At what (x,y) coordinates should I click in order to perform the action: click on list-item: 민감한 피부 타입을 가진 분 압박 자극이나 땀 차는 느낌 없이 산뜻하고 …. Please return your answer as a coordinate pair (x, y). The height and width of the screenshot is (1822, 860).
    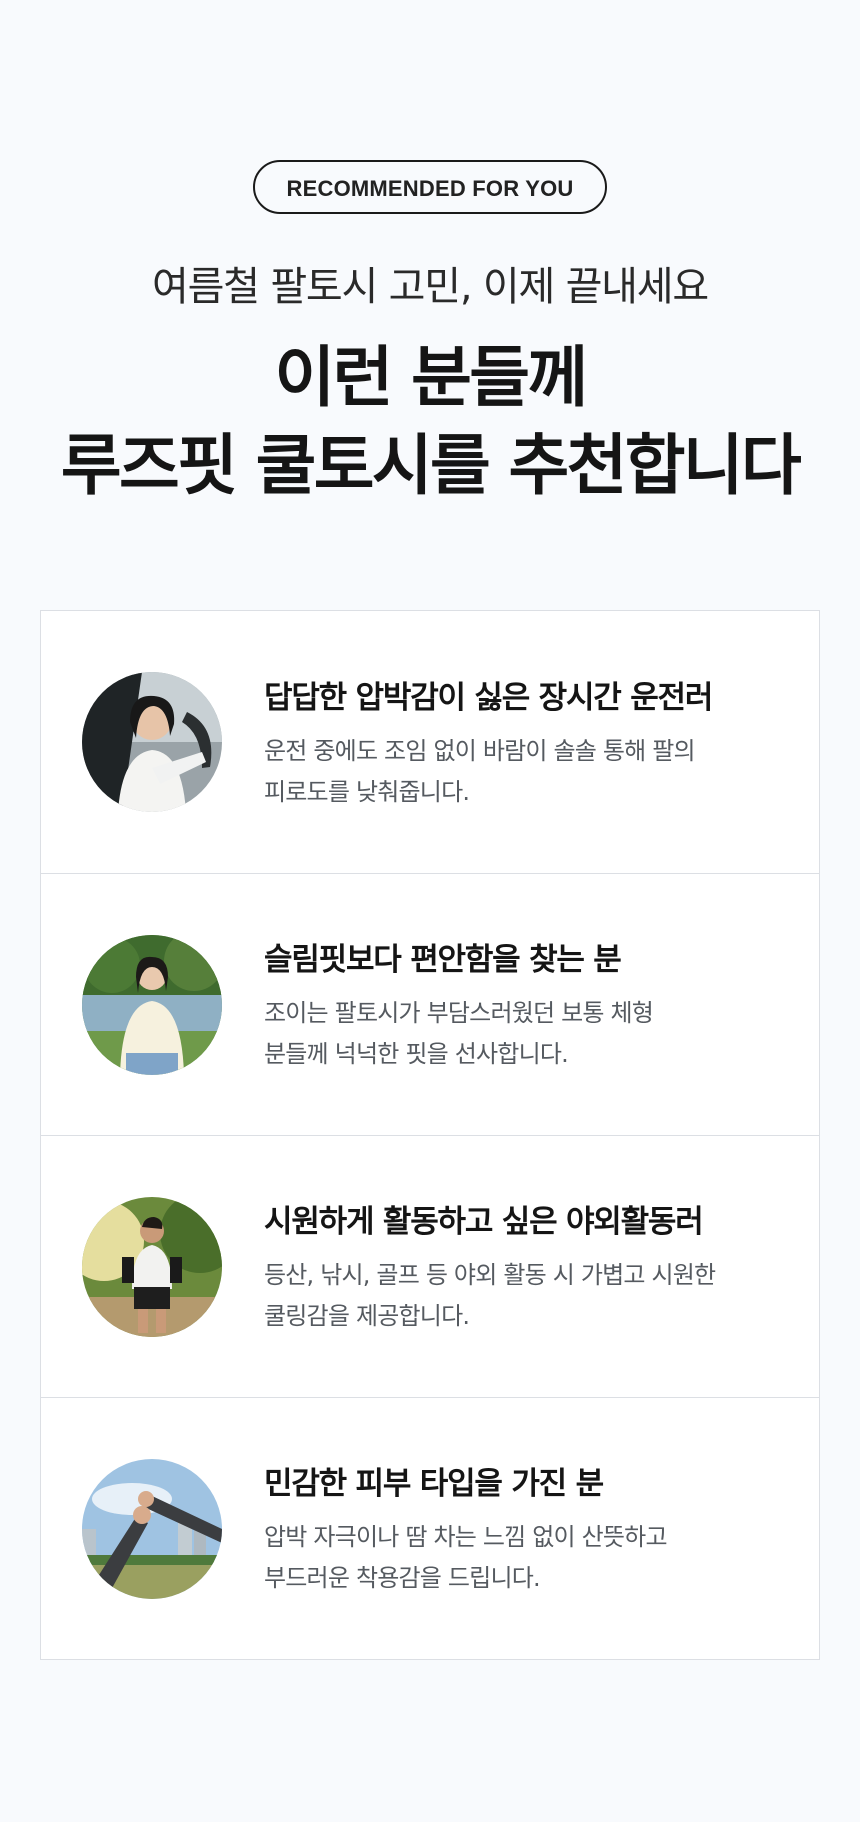
    Looking at the image, I should click on (430, 1528).